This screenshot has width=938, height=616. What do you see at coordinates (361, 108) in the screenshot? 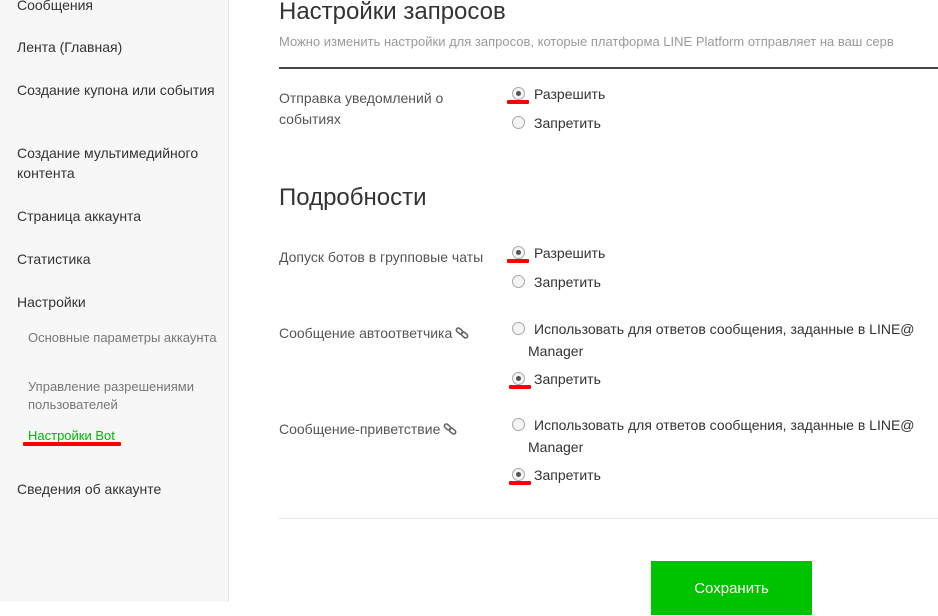
I see `event-notifications-label: Отправка уведомлений о событиях` at bounding box center [361, 108].